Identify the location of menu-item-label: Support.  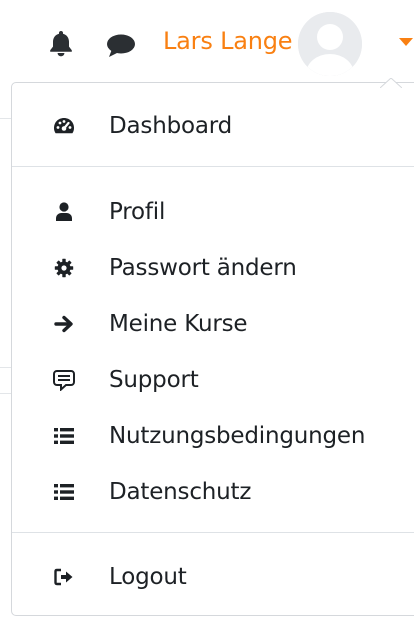
(154, 380).